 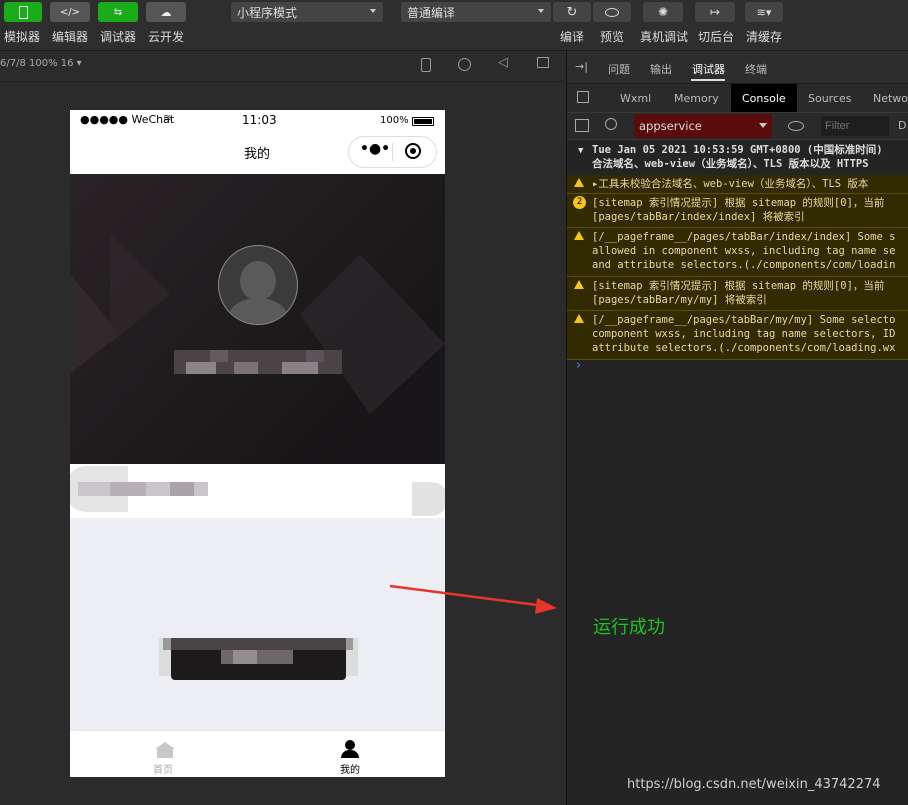 I want to click on console-filter-input, so click(x=855, y=126).